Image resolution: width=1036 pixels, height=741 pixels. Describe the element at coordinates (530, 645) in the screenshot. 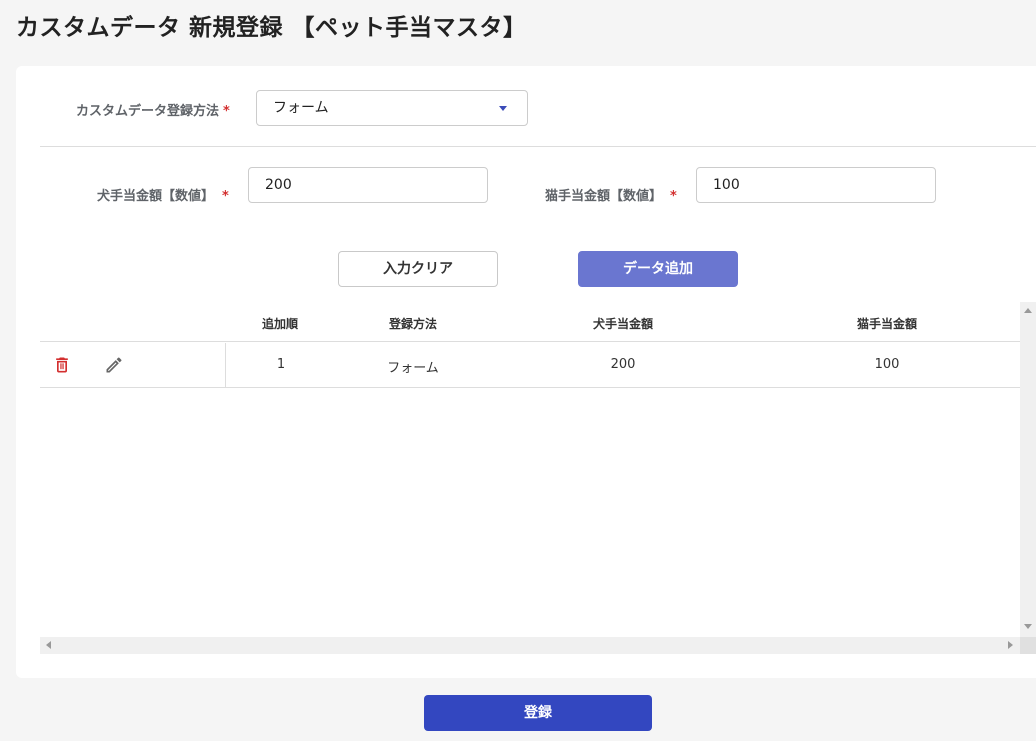

I see `horizontal-scrollbar` at that location.